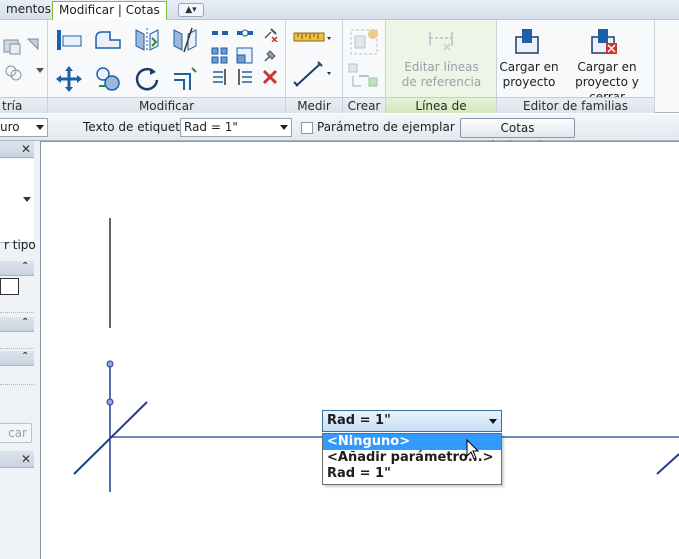 The width and height of the screenshot is (679, 559). Describe the element at coordinates (185, 79) in the screenshot. I see `trim-extend-icon` at that location.